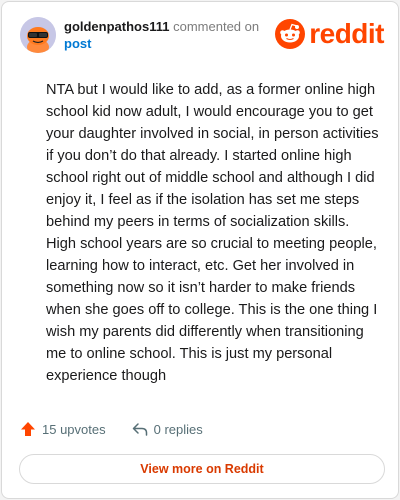 The width and height of the screenshot is (400, 500). I want to click on post-link: post, so click(164, 43).